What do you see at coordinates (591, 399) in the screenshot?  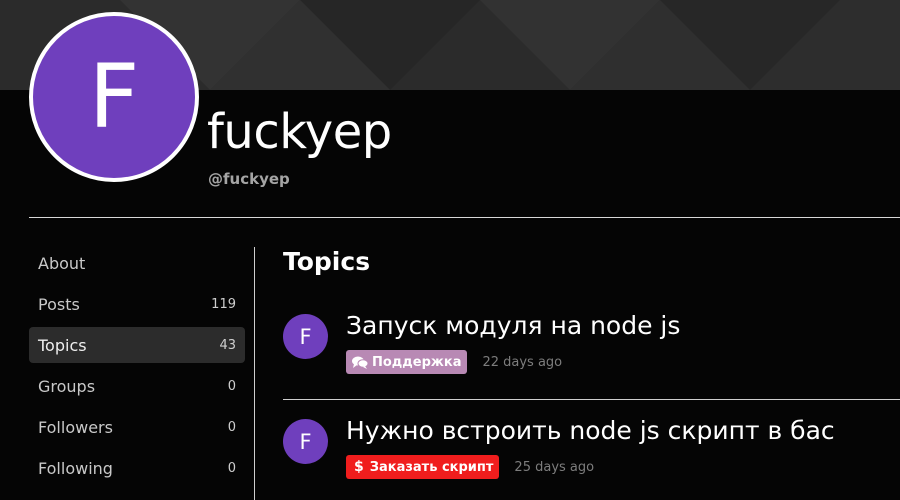 I see `topic-divider` at bounding box center [591, 399].